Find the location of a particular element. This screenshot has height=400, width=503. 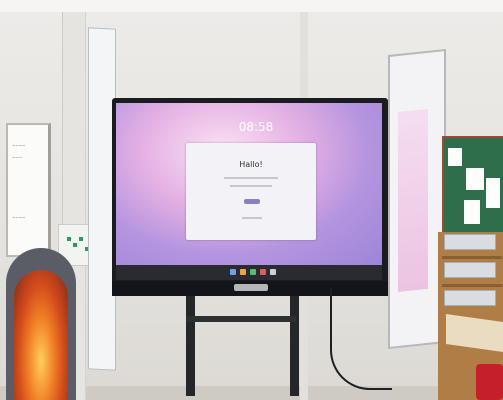

power-cable is located at coordinates (361, 339).